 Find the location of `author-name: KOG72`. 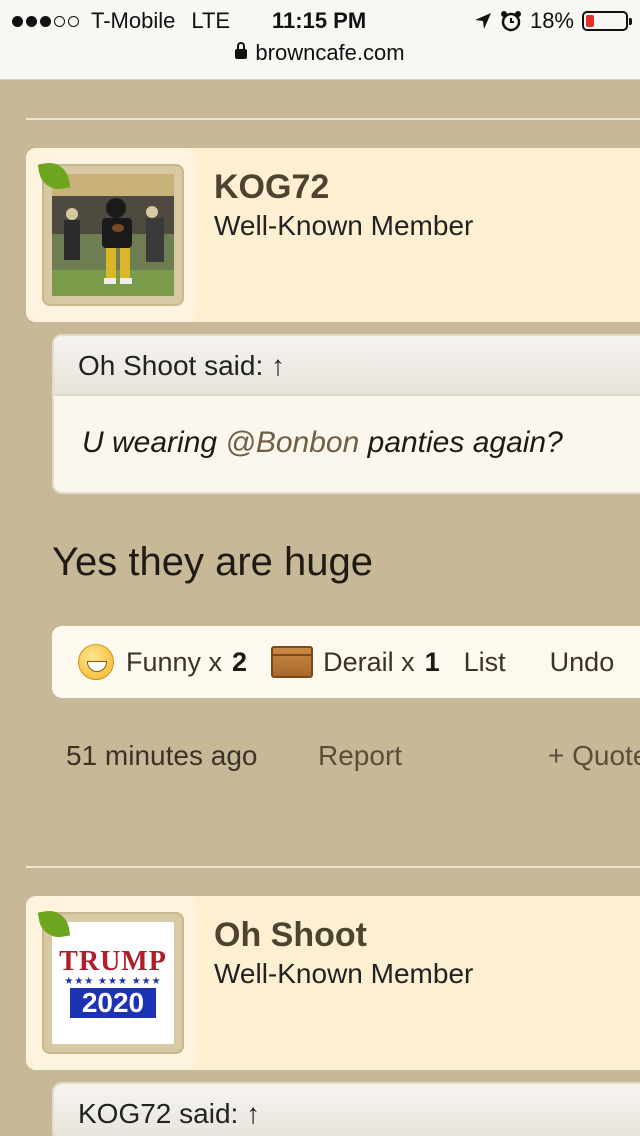

author-name: KOG72 is located at coordinates (271, 187).